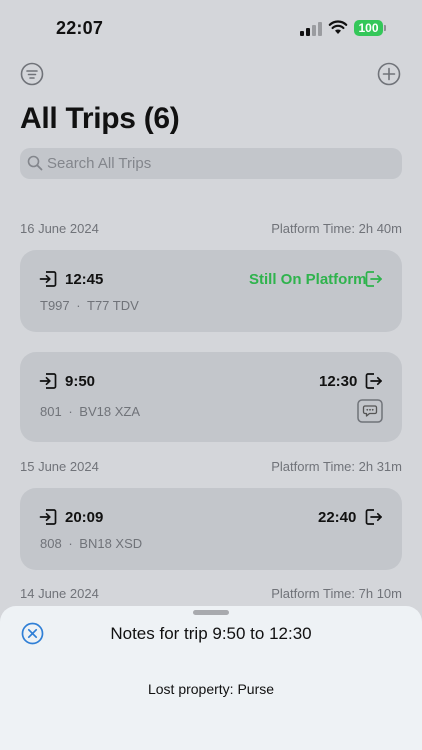 The image size is (422, 750). What do you see at coordinates (32, 74) in the screenshot?
I see `filter-icon` at bounding box center [32, 74].